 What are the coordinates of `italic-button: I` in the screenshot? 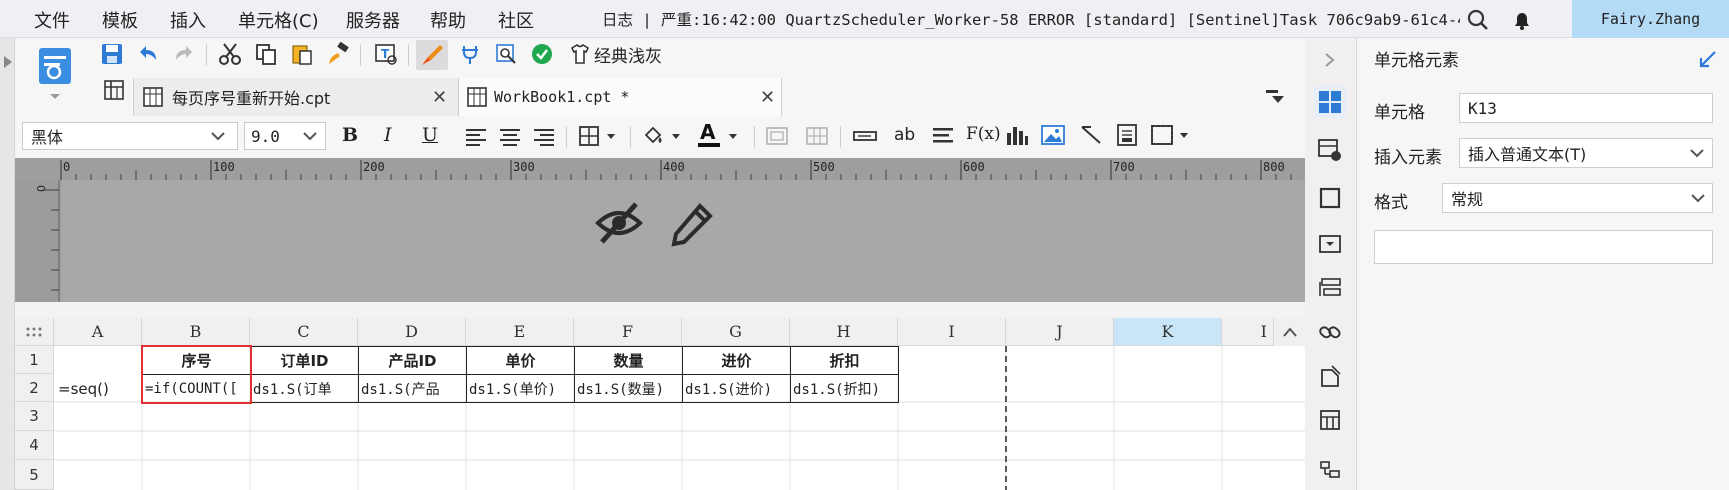 It's located at (388, 135).